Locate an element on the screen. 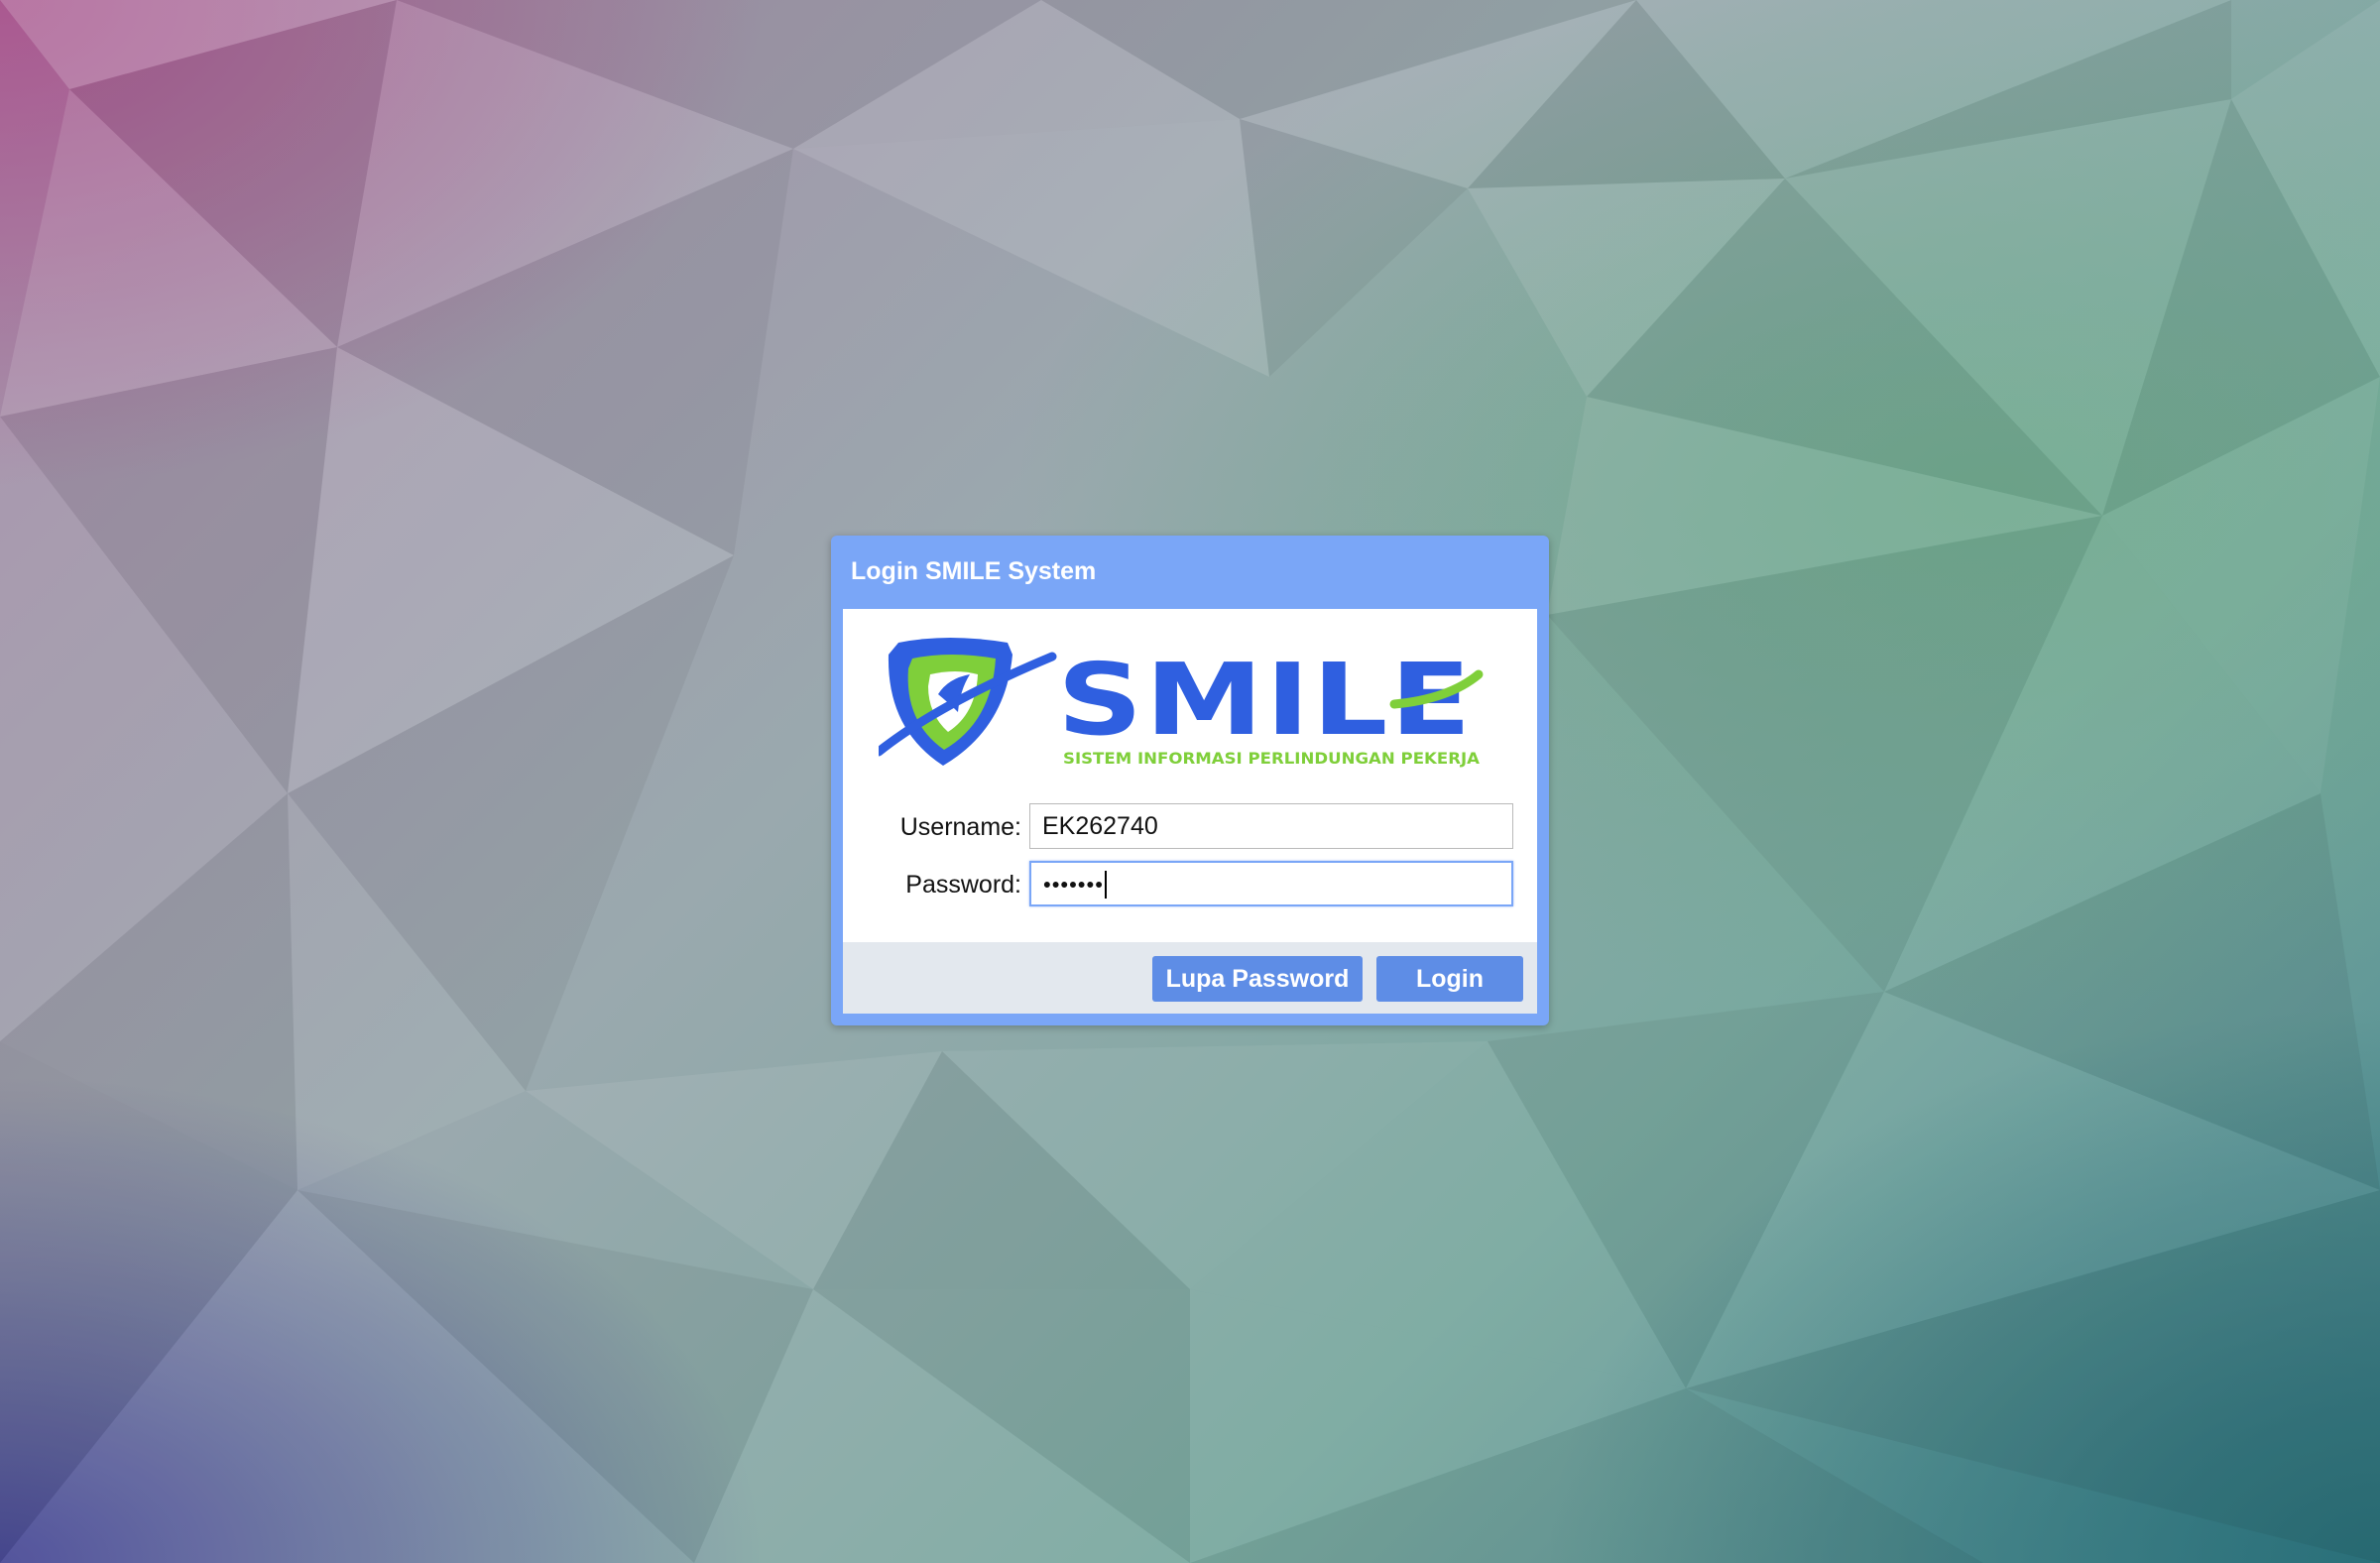 This screenshot has width=2380, height=1563. username-value: EK262740 is located at coordinates (1100, 826).